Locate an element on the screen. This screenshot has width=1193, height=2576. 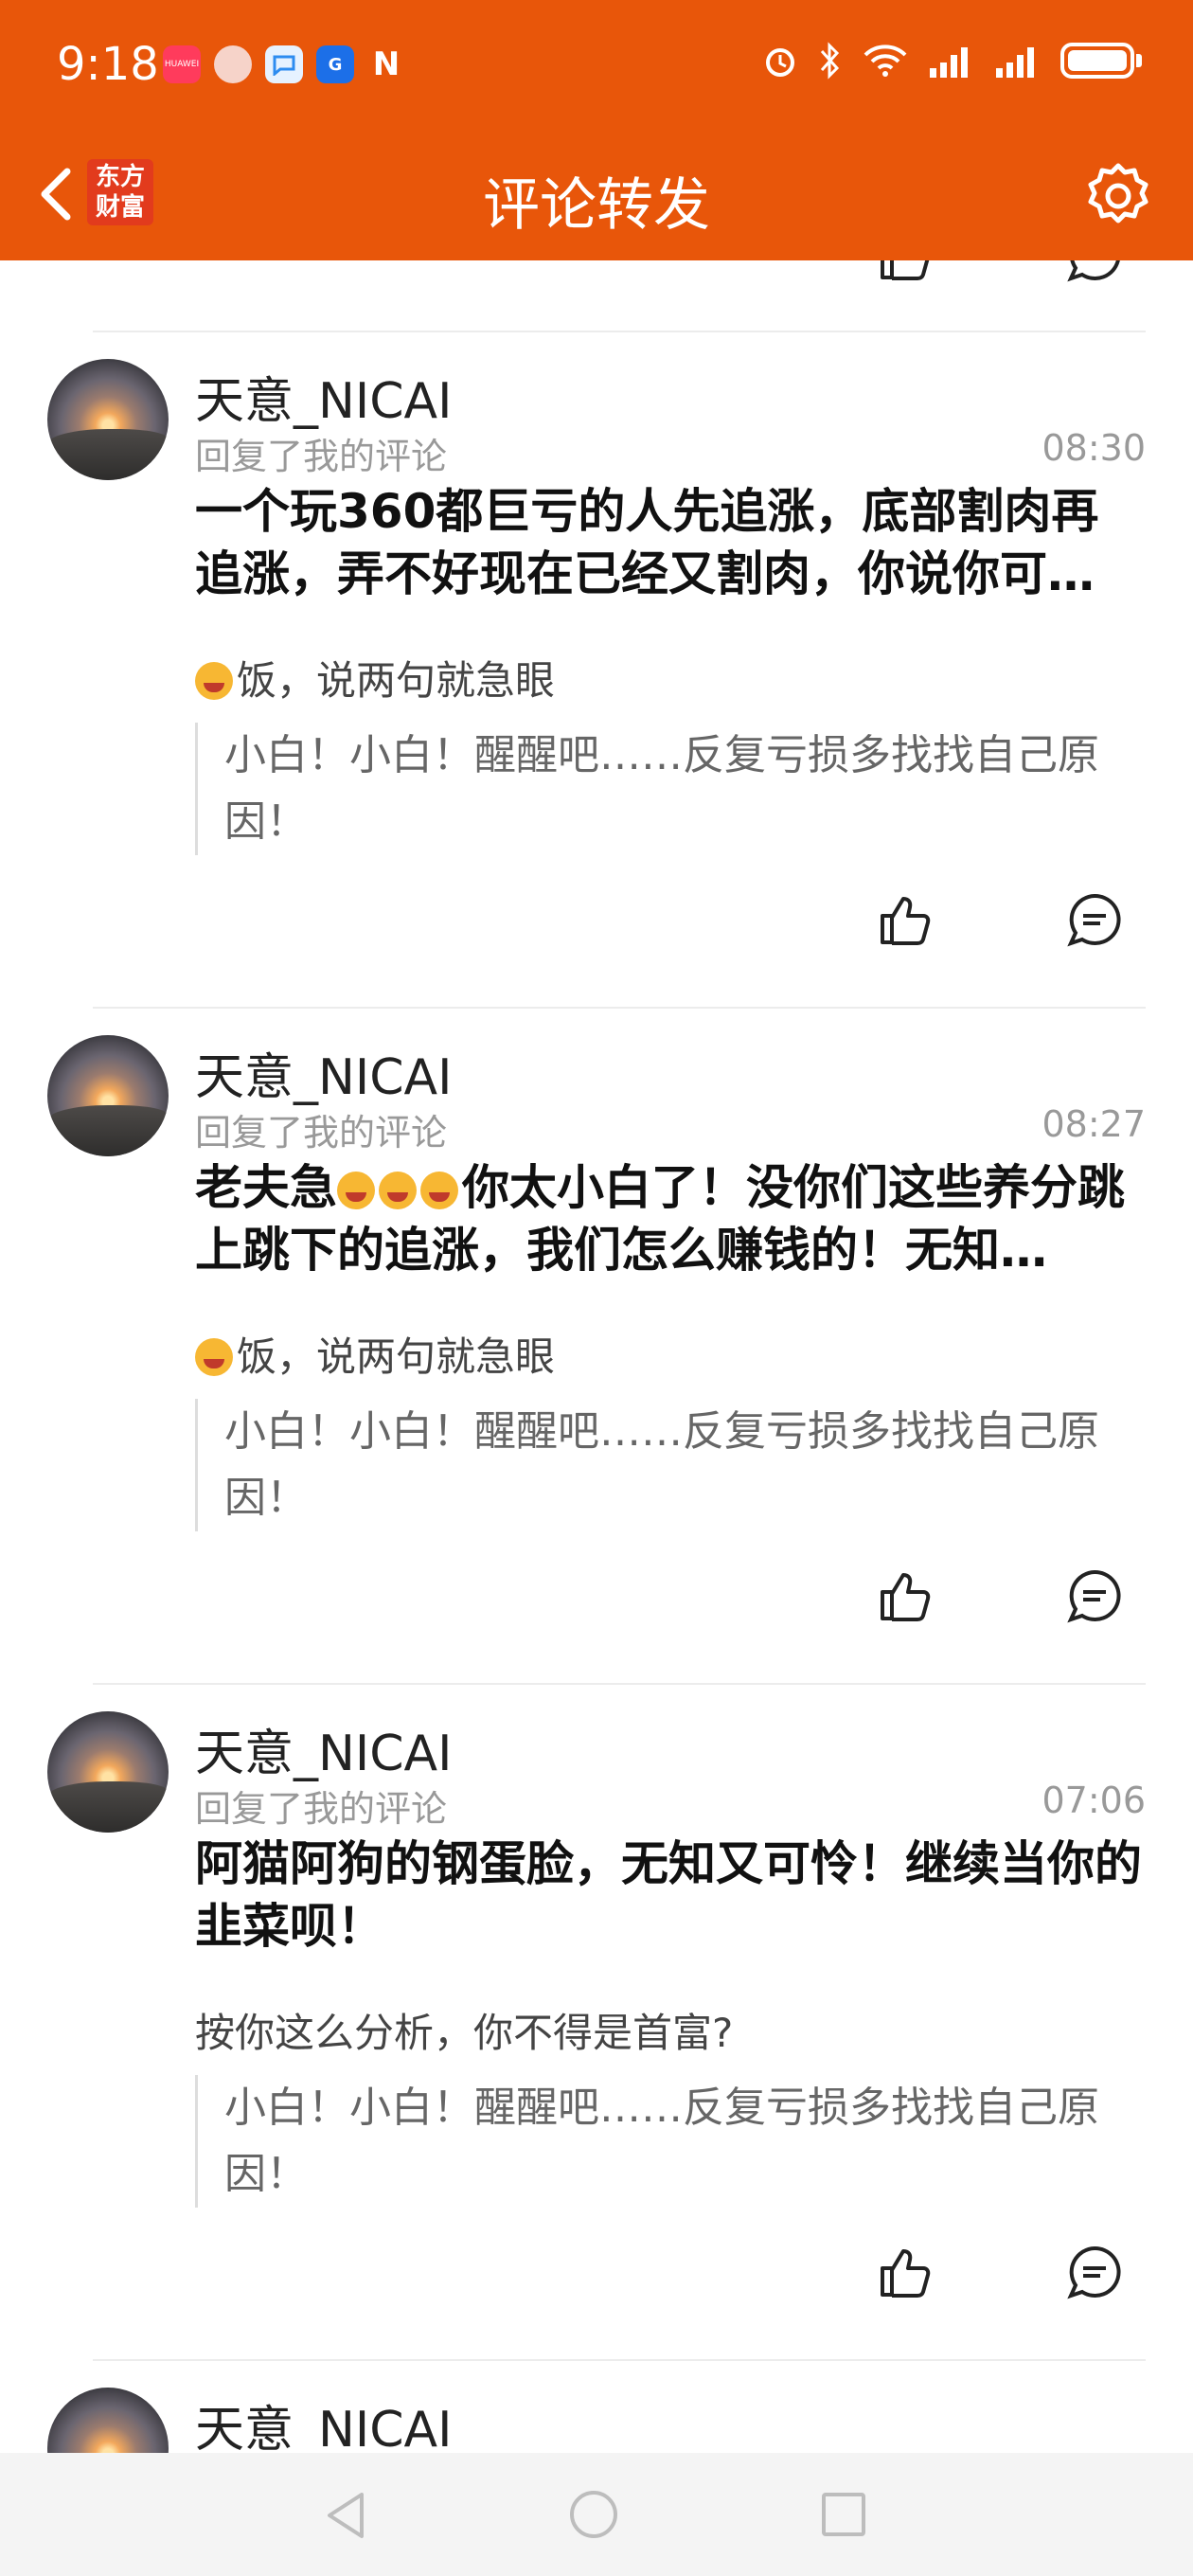
huawei-icon: HUAWEI is located at coordinates (182, 64).